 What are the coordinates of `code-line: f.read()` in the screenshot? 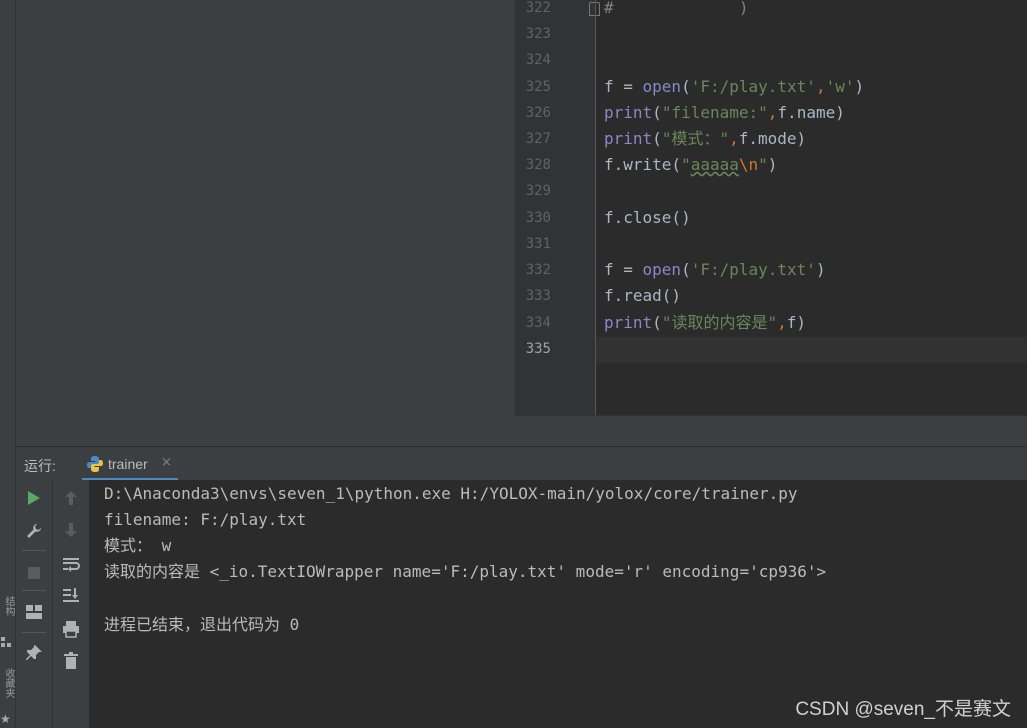 It's located at (642, 296).